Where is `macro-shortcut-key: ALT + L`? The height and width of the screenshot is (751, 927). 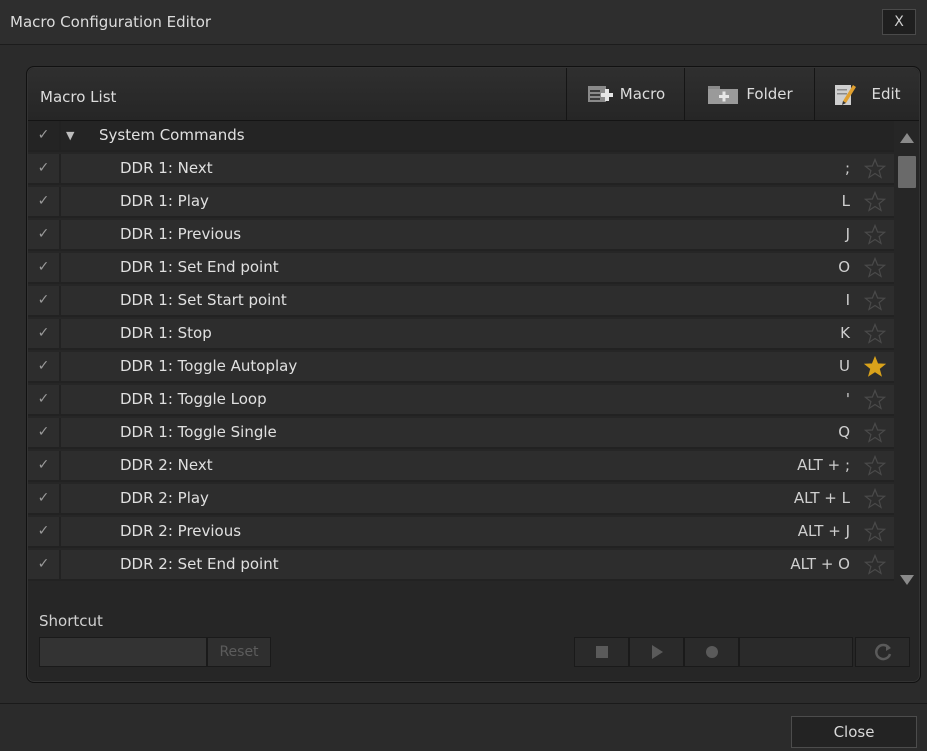 macro-shortcut-key: ALT + L is located at coordinates (821, 498).